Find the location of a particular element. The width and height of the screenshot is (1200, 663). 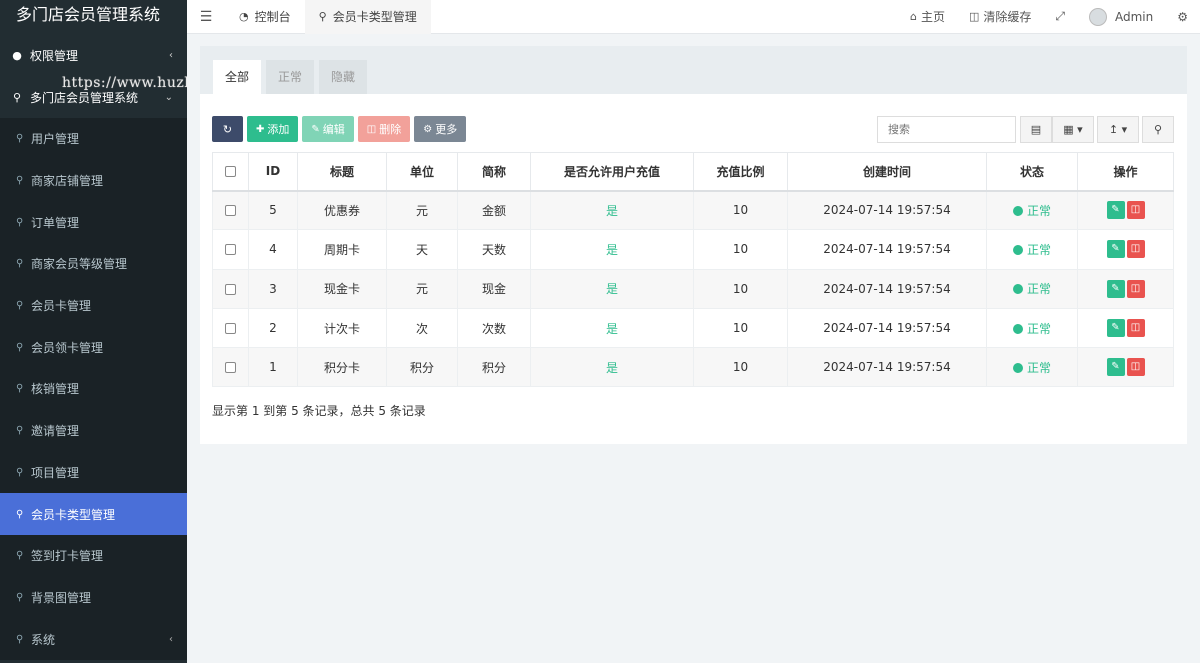

table-row: 4 周期卡天天数是 10 2024-07-14 19:57:54 正常 ✎ ◫ is located at coordinates (693, 249).